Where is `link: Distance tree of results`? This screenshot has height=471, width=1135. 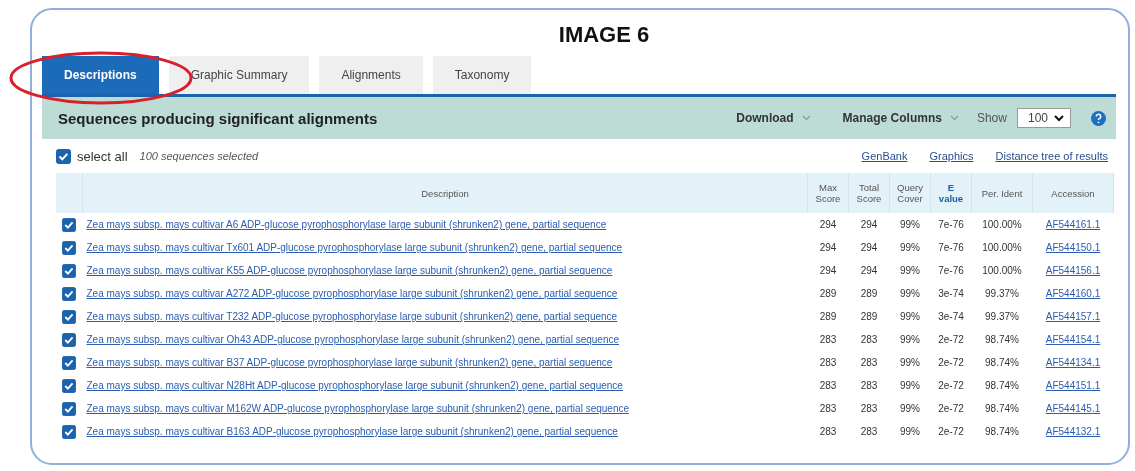 link: Distance tree of results is located at coordinates (1051, 156).